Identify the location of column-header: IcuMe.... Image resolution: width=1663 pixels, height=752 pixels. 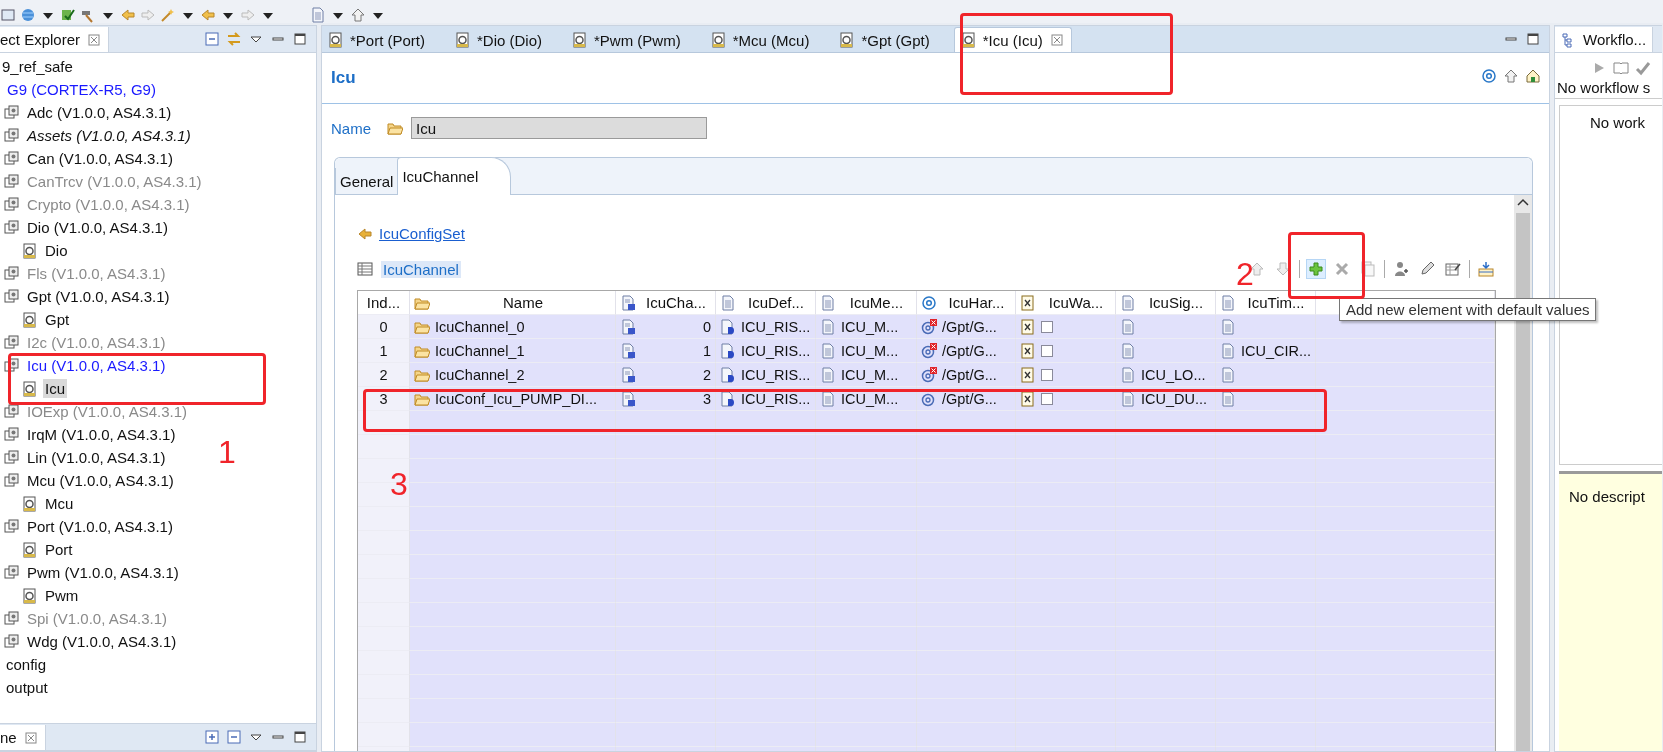
(876, 302).